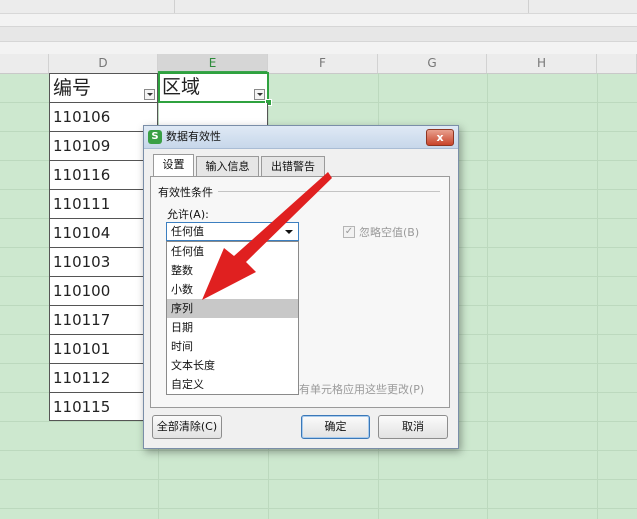 The height and width of the screenshot is (519, 637). What do you see at coordinates (232, 346) in the screenshot?
I see `dropdown-option-time: 时间` at bounding box center [232, 346].